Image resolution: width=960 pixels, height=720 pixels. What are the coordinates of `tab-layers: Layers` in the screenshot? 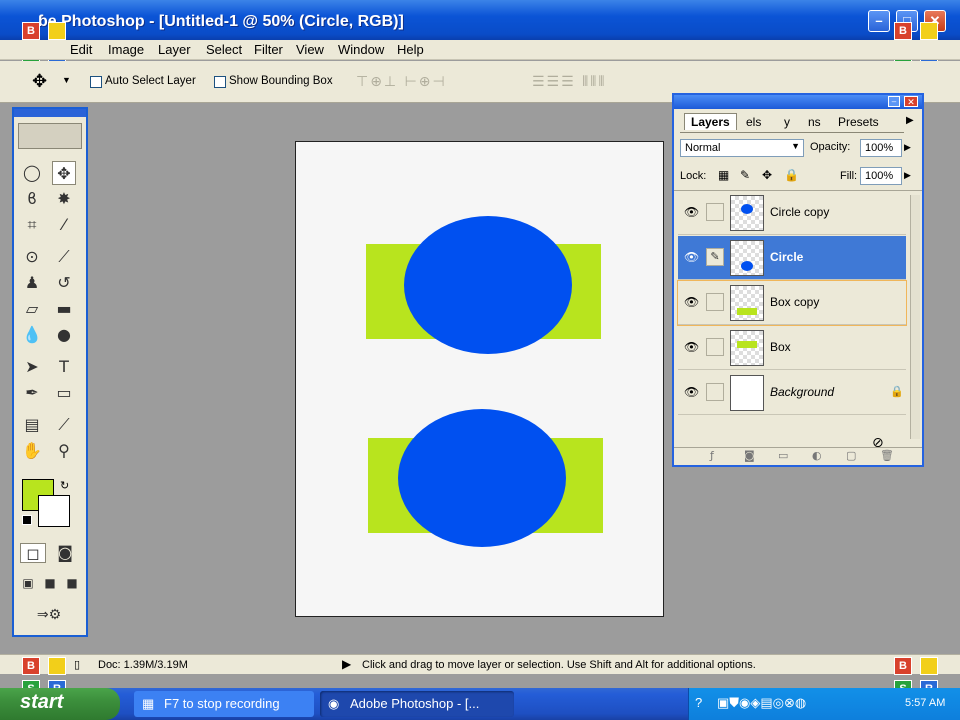 It's located at (710, 121).